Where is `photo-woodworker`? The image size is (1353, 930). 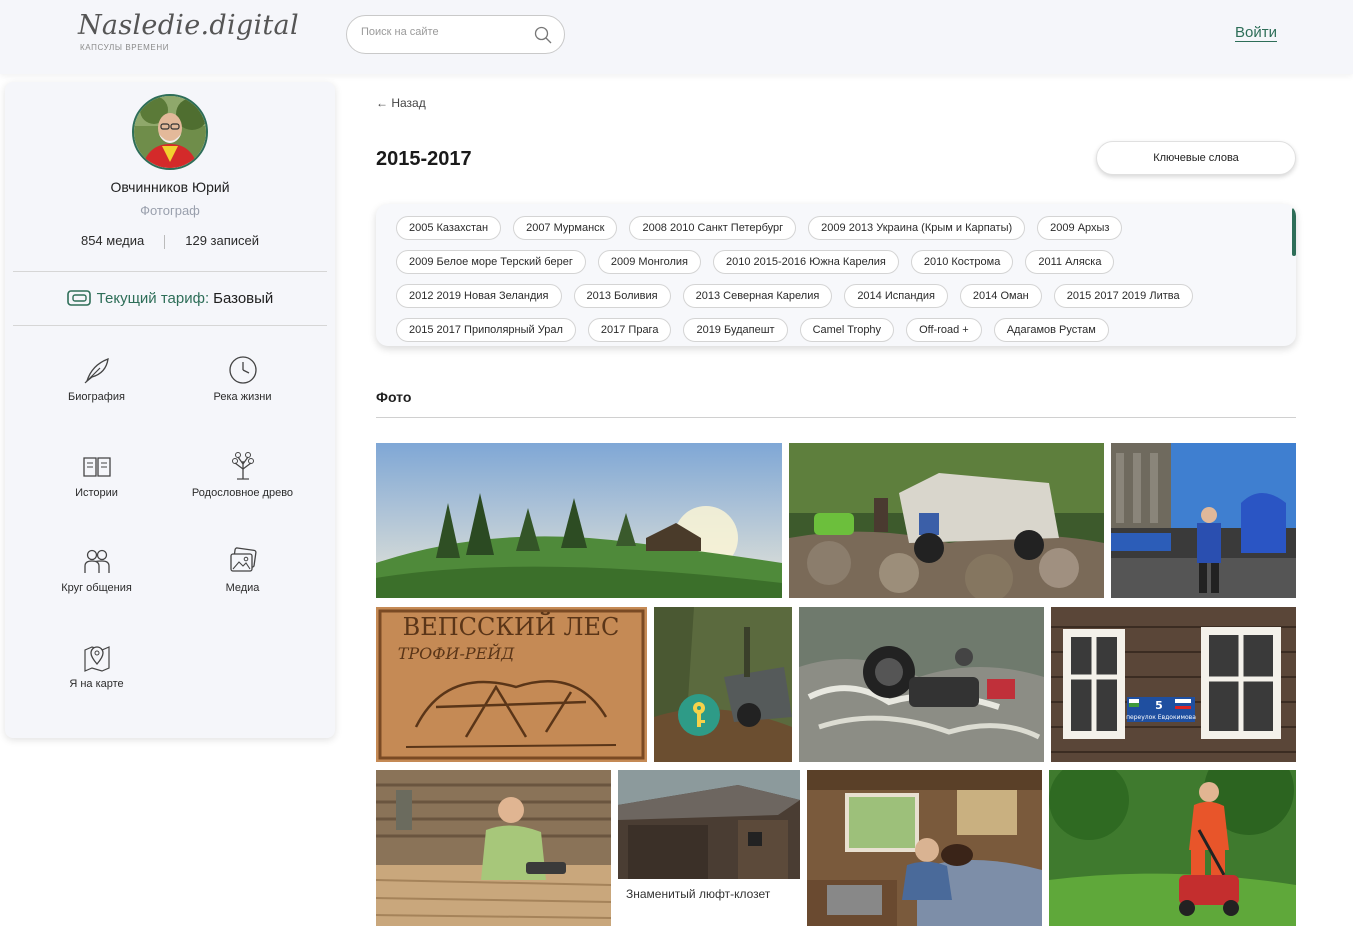 photo-woodworker is located at coordinates (493, 848).